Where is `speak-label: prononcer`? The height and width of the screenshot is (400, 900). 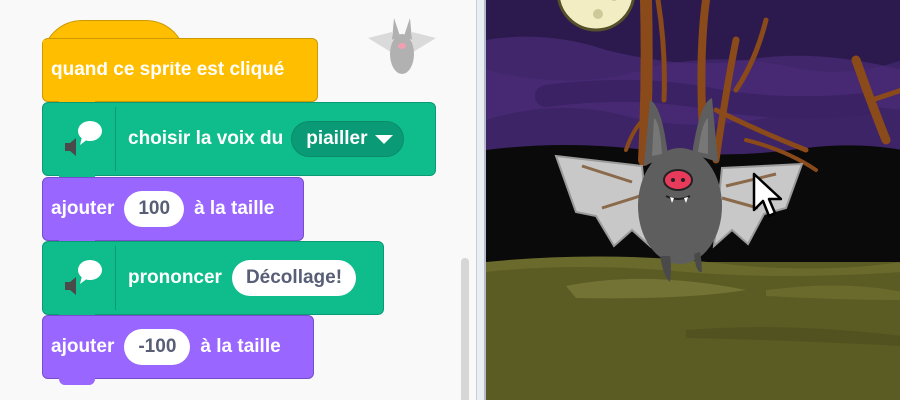
speak-label: prononcer is located at coordinates (175, 277).